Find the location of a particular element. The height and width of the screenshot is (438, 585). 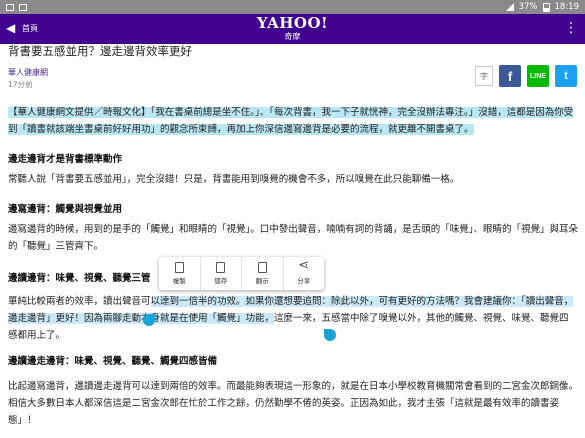

more-vert-icon: ⋮ is located at coordinates (571, 28).